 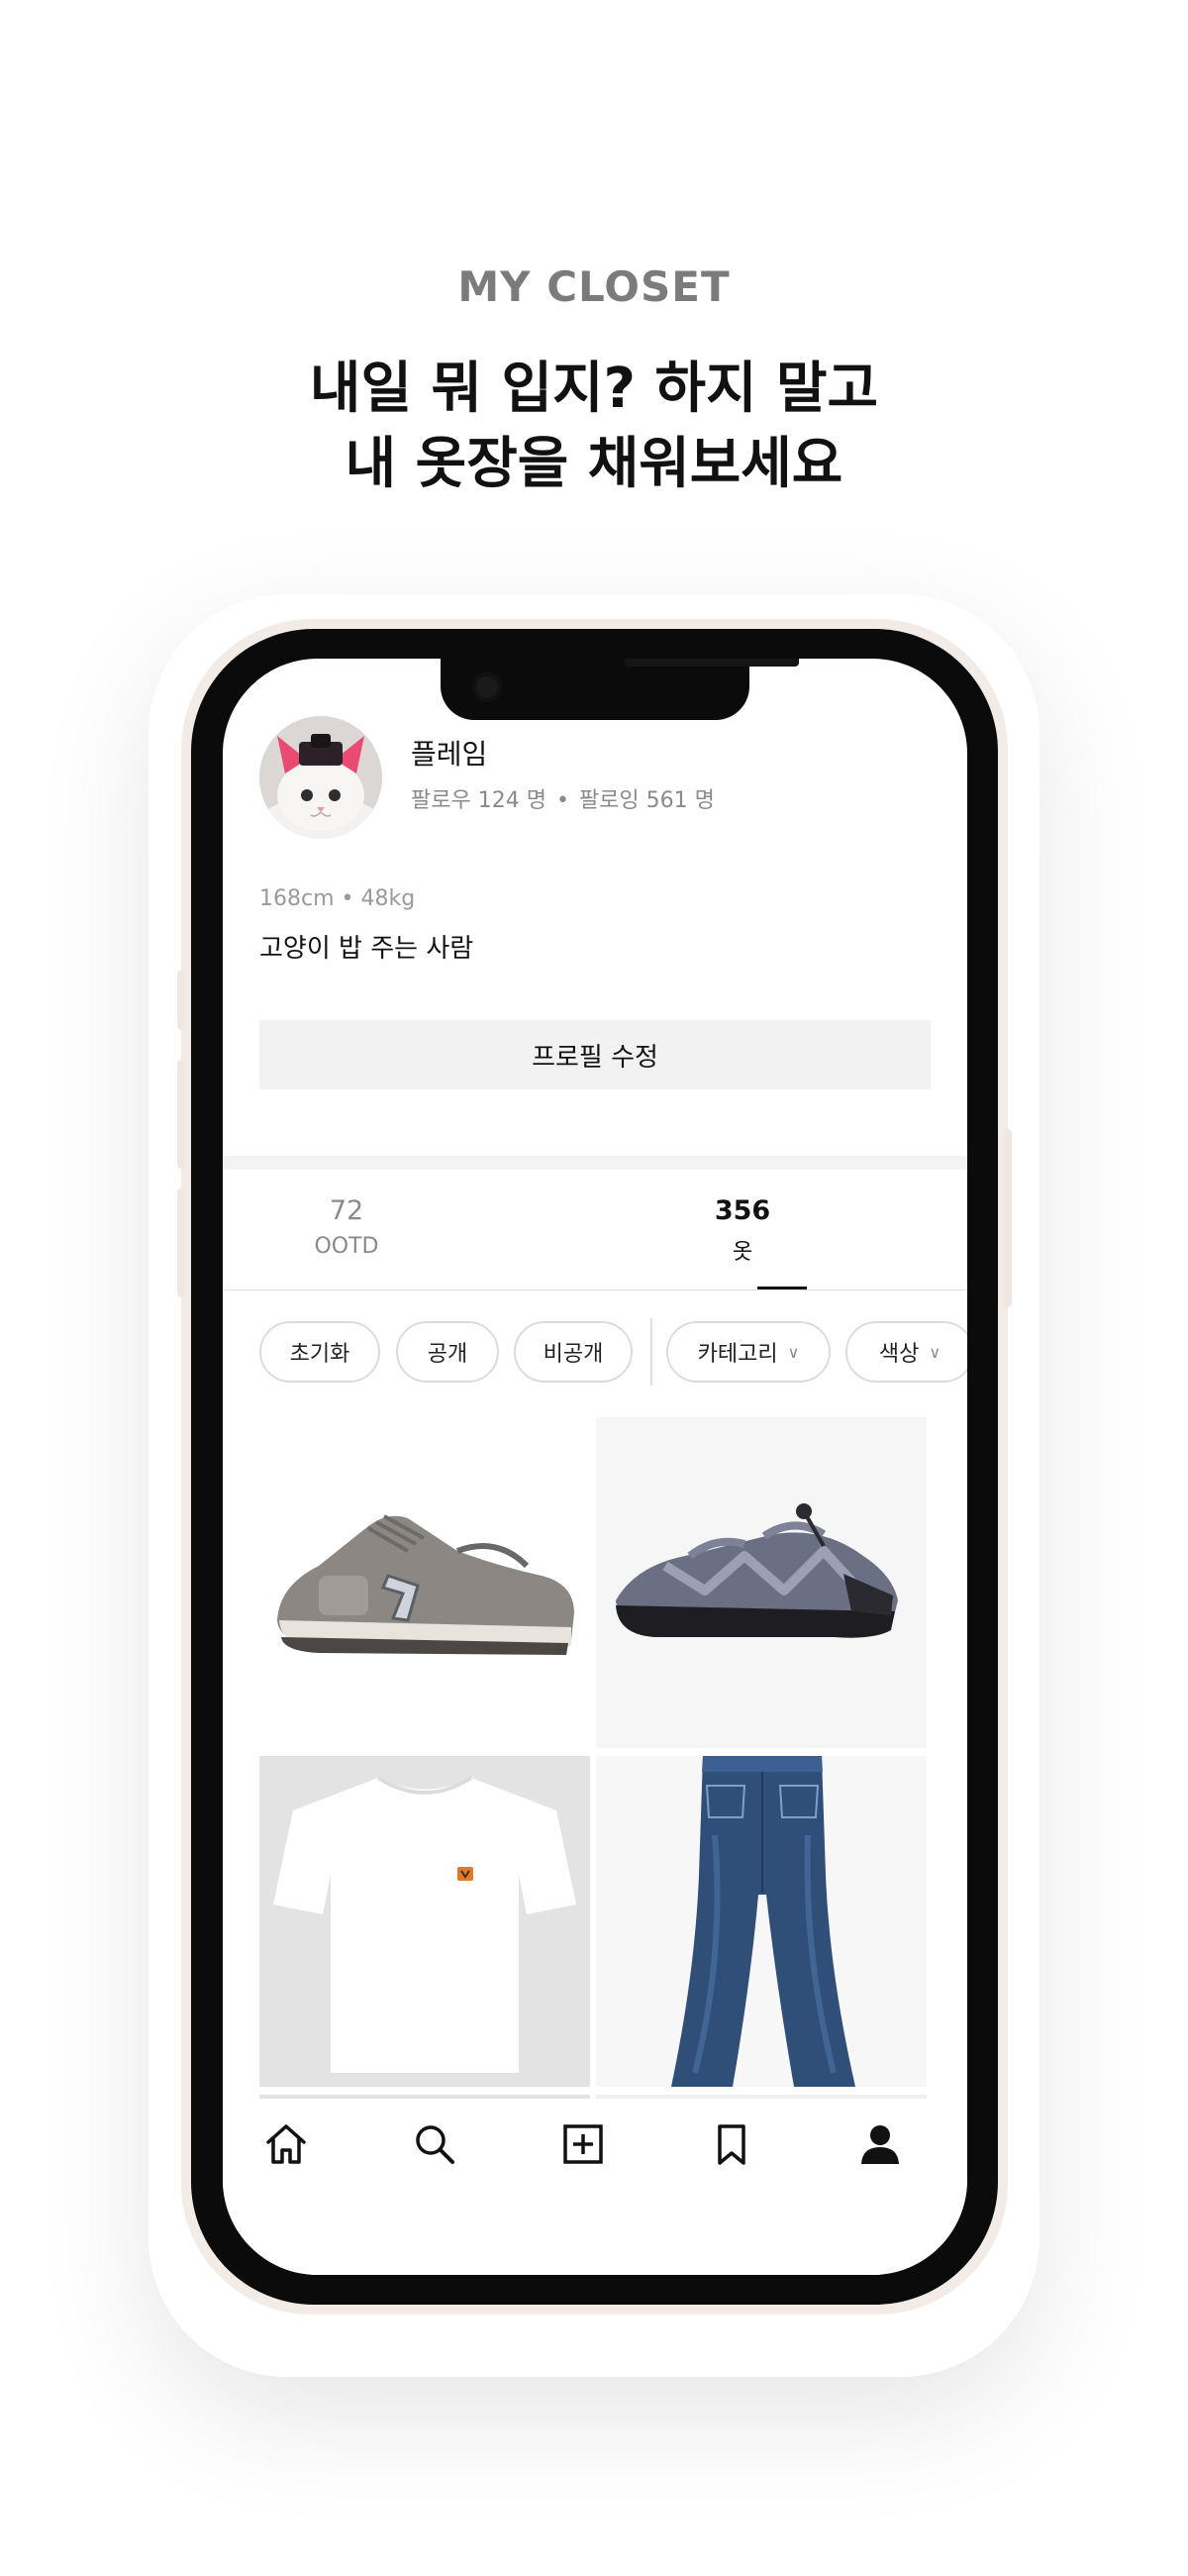 I want to click on grid-item-tshirt, so click(x=424, y=1921).